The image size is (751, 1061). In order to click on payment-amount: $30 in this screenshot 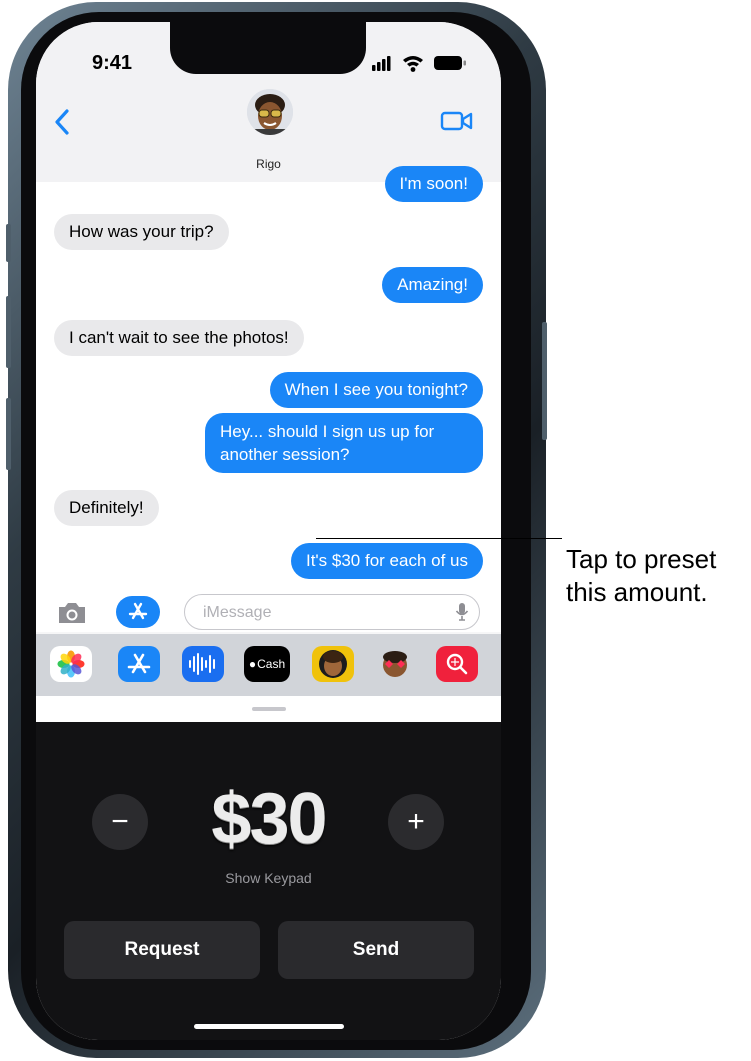, I will do `click(268, 819)`.